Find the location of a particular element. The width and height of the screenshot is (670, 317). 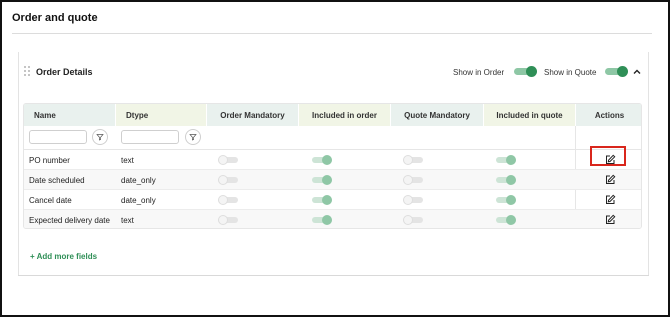

field-name: Date scheduled is located at coordinates (57, 180).